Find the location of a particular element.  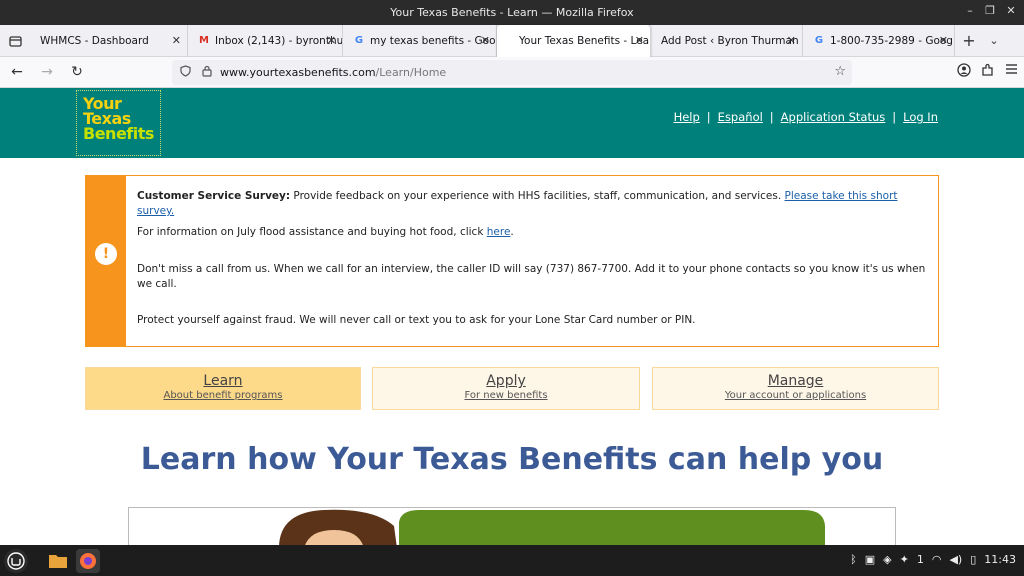

tab-whmcs: WHMCS - Dashboard ✕ is located at coordinates (109, 40).